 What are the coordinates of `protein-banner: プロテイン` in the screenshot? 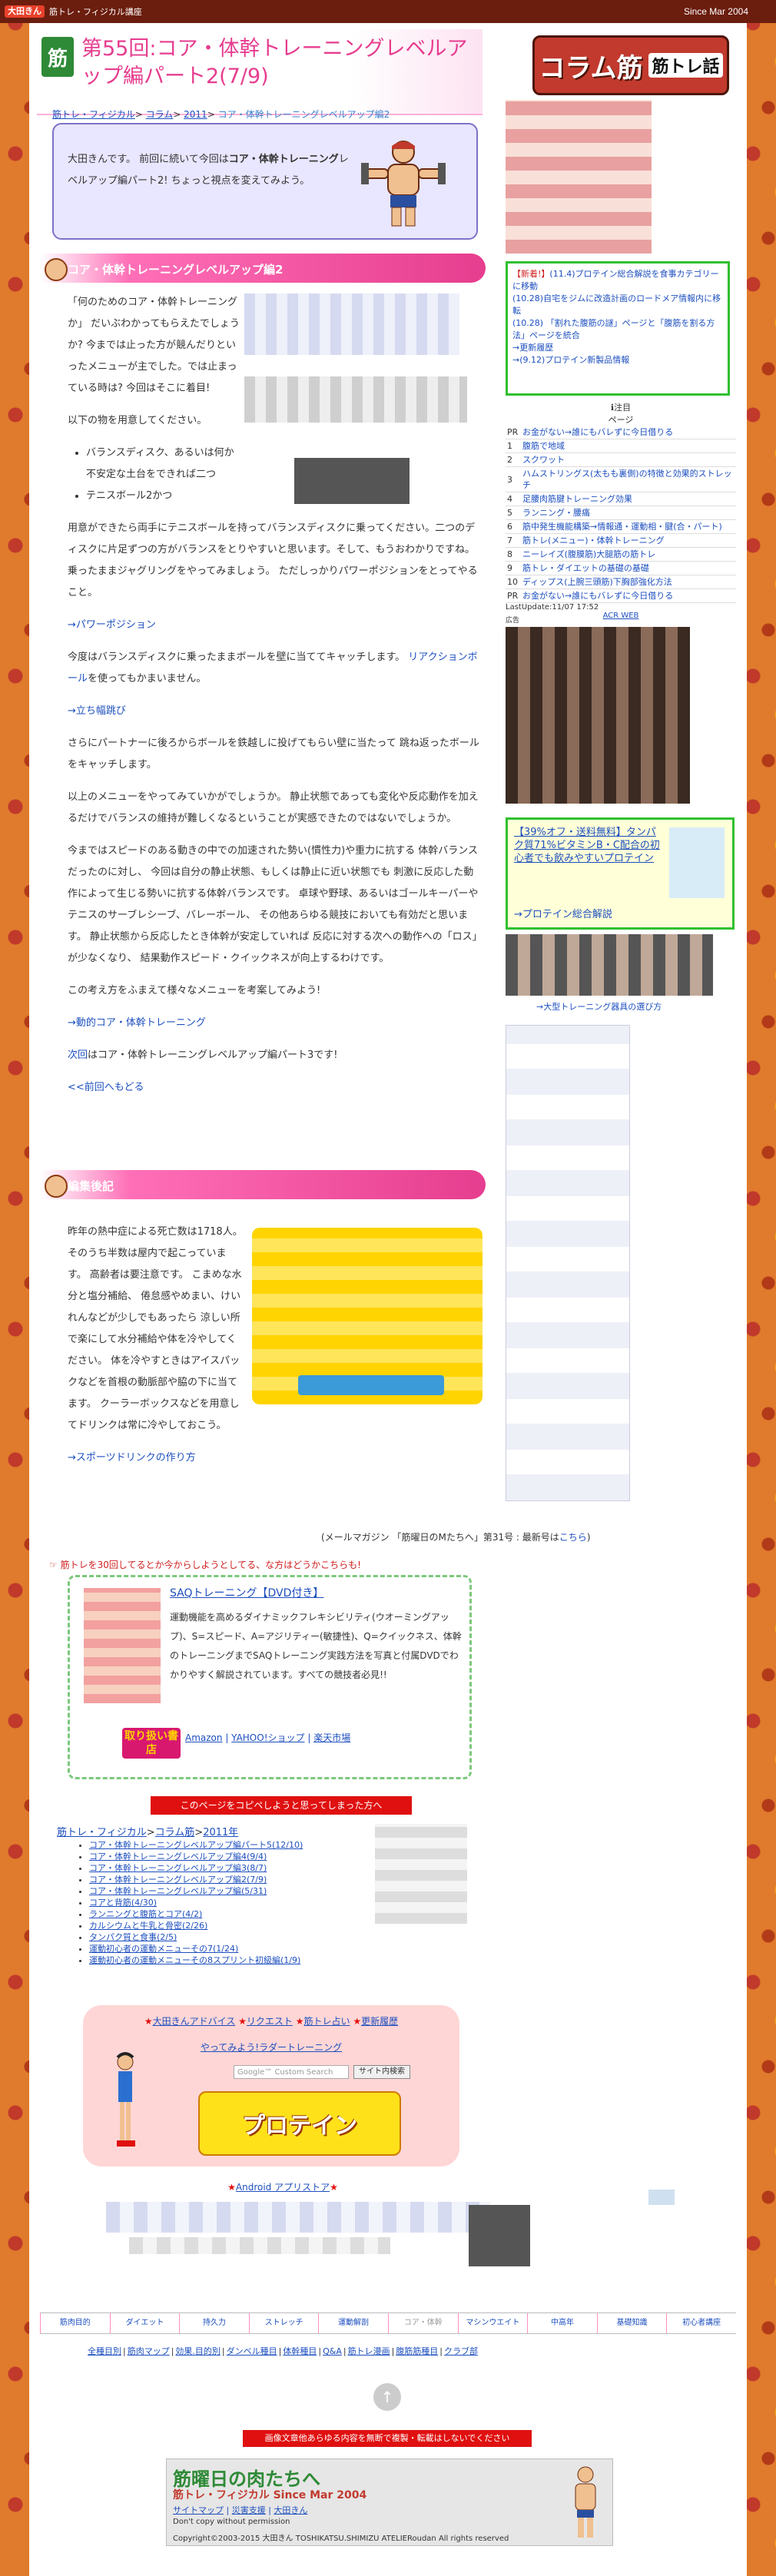 It's located at (300, 2123).